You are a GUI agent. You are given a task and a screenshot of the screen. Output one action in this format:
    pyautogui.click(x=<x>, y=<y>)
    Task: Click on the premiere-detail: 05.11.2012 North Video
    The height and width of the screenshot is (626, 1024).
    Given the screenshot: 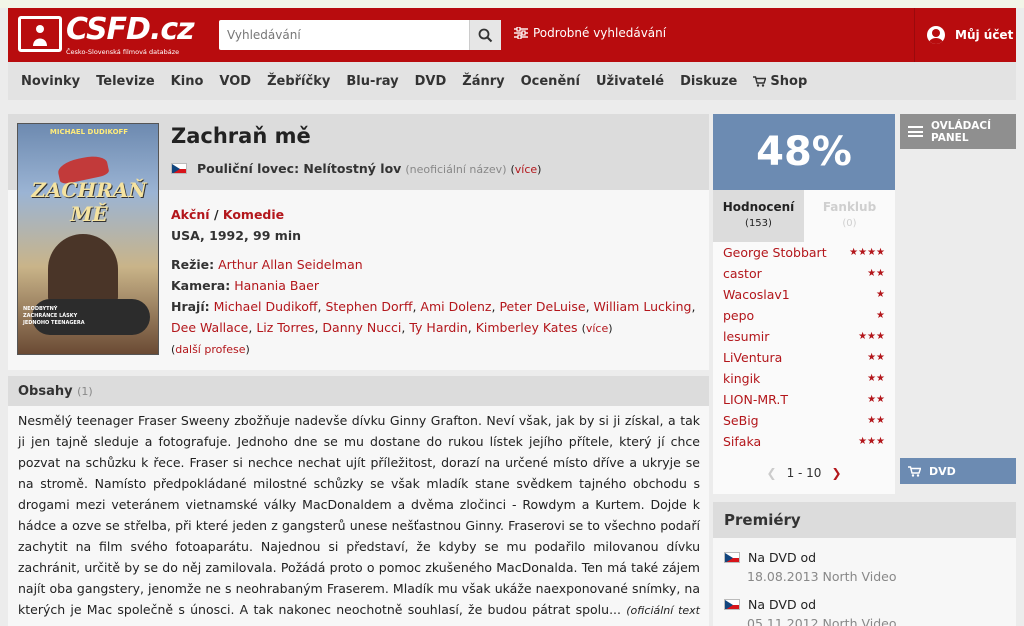 What is the action you would take?
    pyautogui.click(x=822, y=621)
    